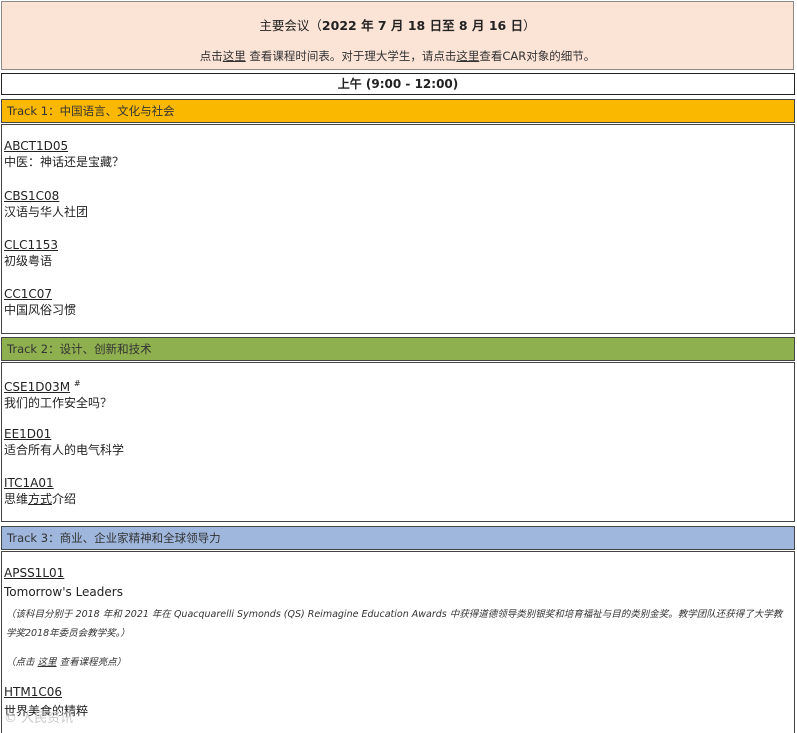  I want to click on course-item: ABCT1D05 中医：神话还是宝藏？, so click(64, 154).